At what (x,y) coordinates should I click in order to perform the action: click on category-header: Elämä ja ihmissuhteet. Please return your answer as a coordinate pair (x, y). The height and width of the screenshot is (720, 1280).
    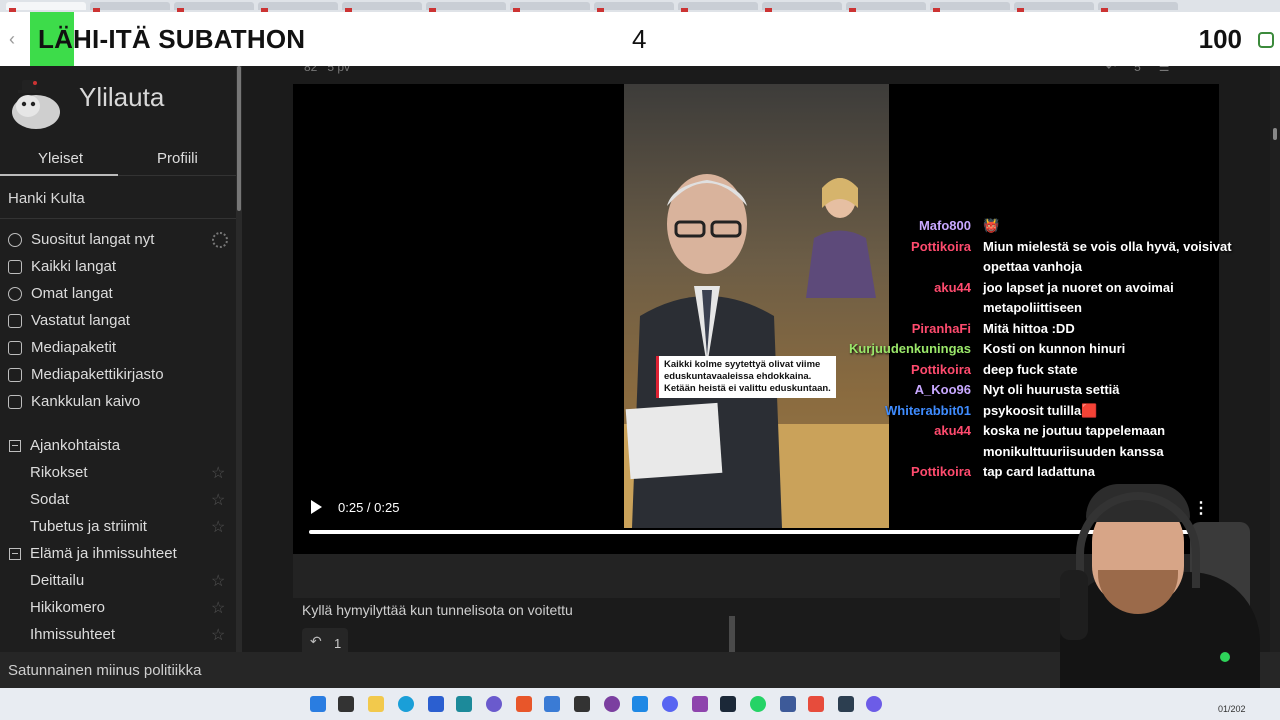
    Looking at the image, I should click on (118, 553).